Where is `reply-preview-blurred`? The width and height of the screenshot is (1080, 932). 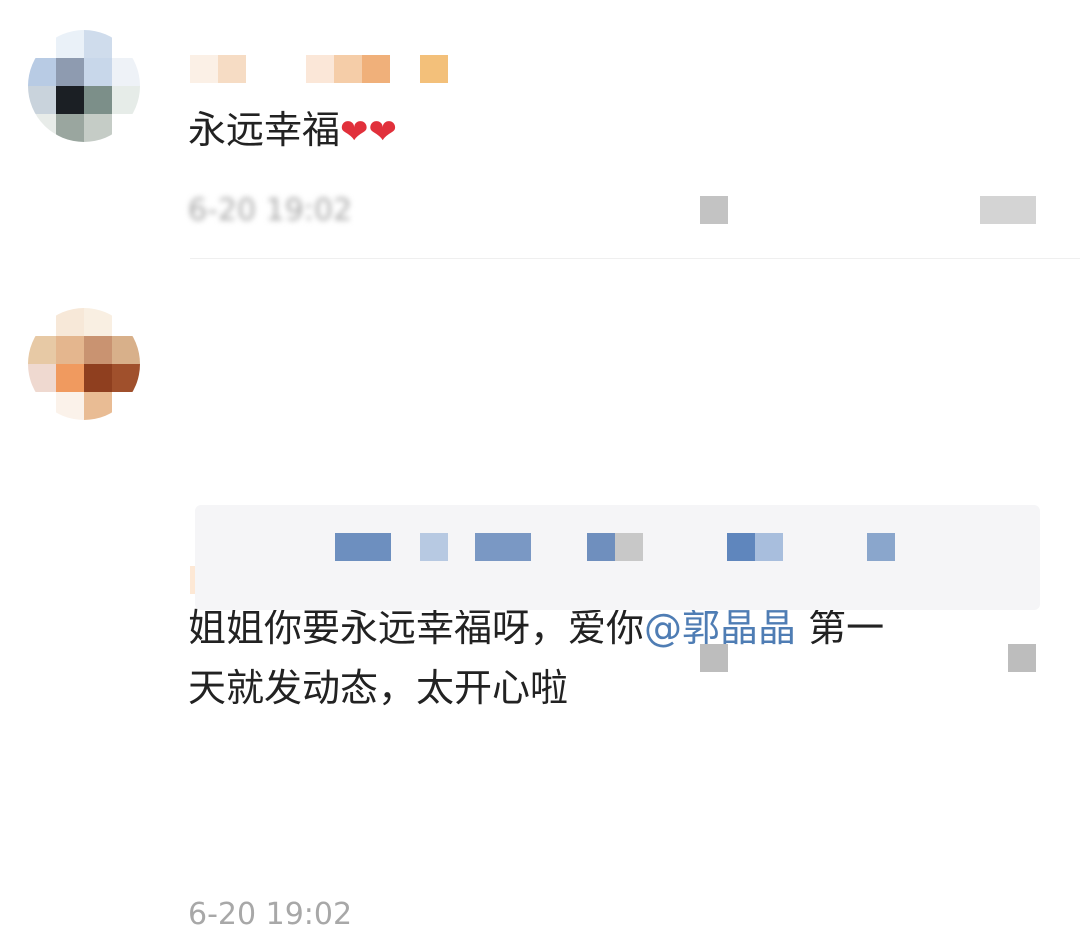 reply-preview-blurred is located at coordinates (617, 557).